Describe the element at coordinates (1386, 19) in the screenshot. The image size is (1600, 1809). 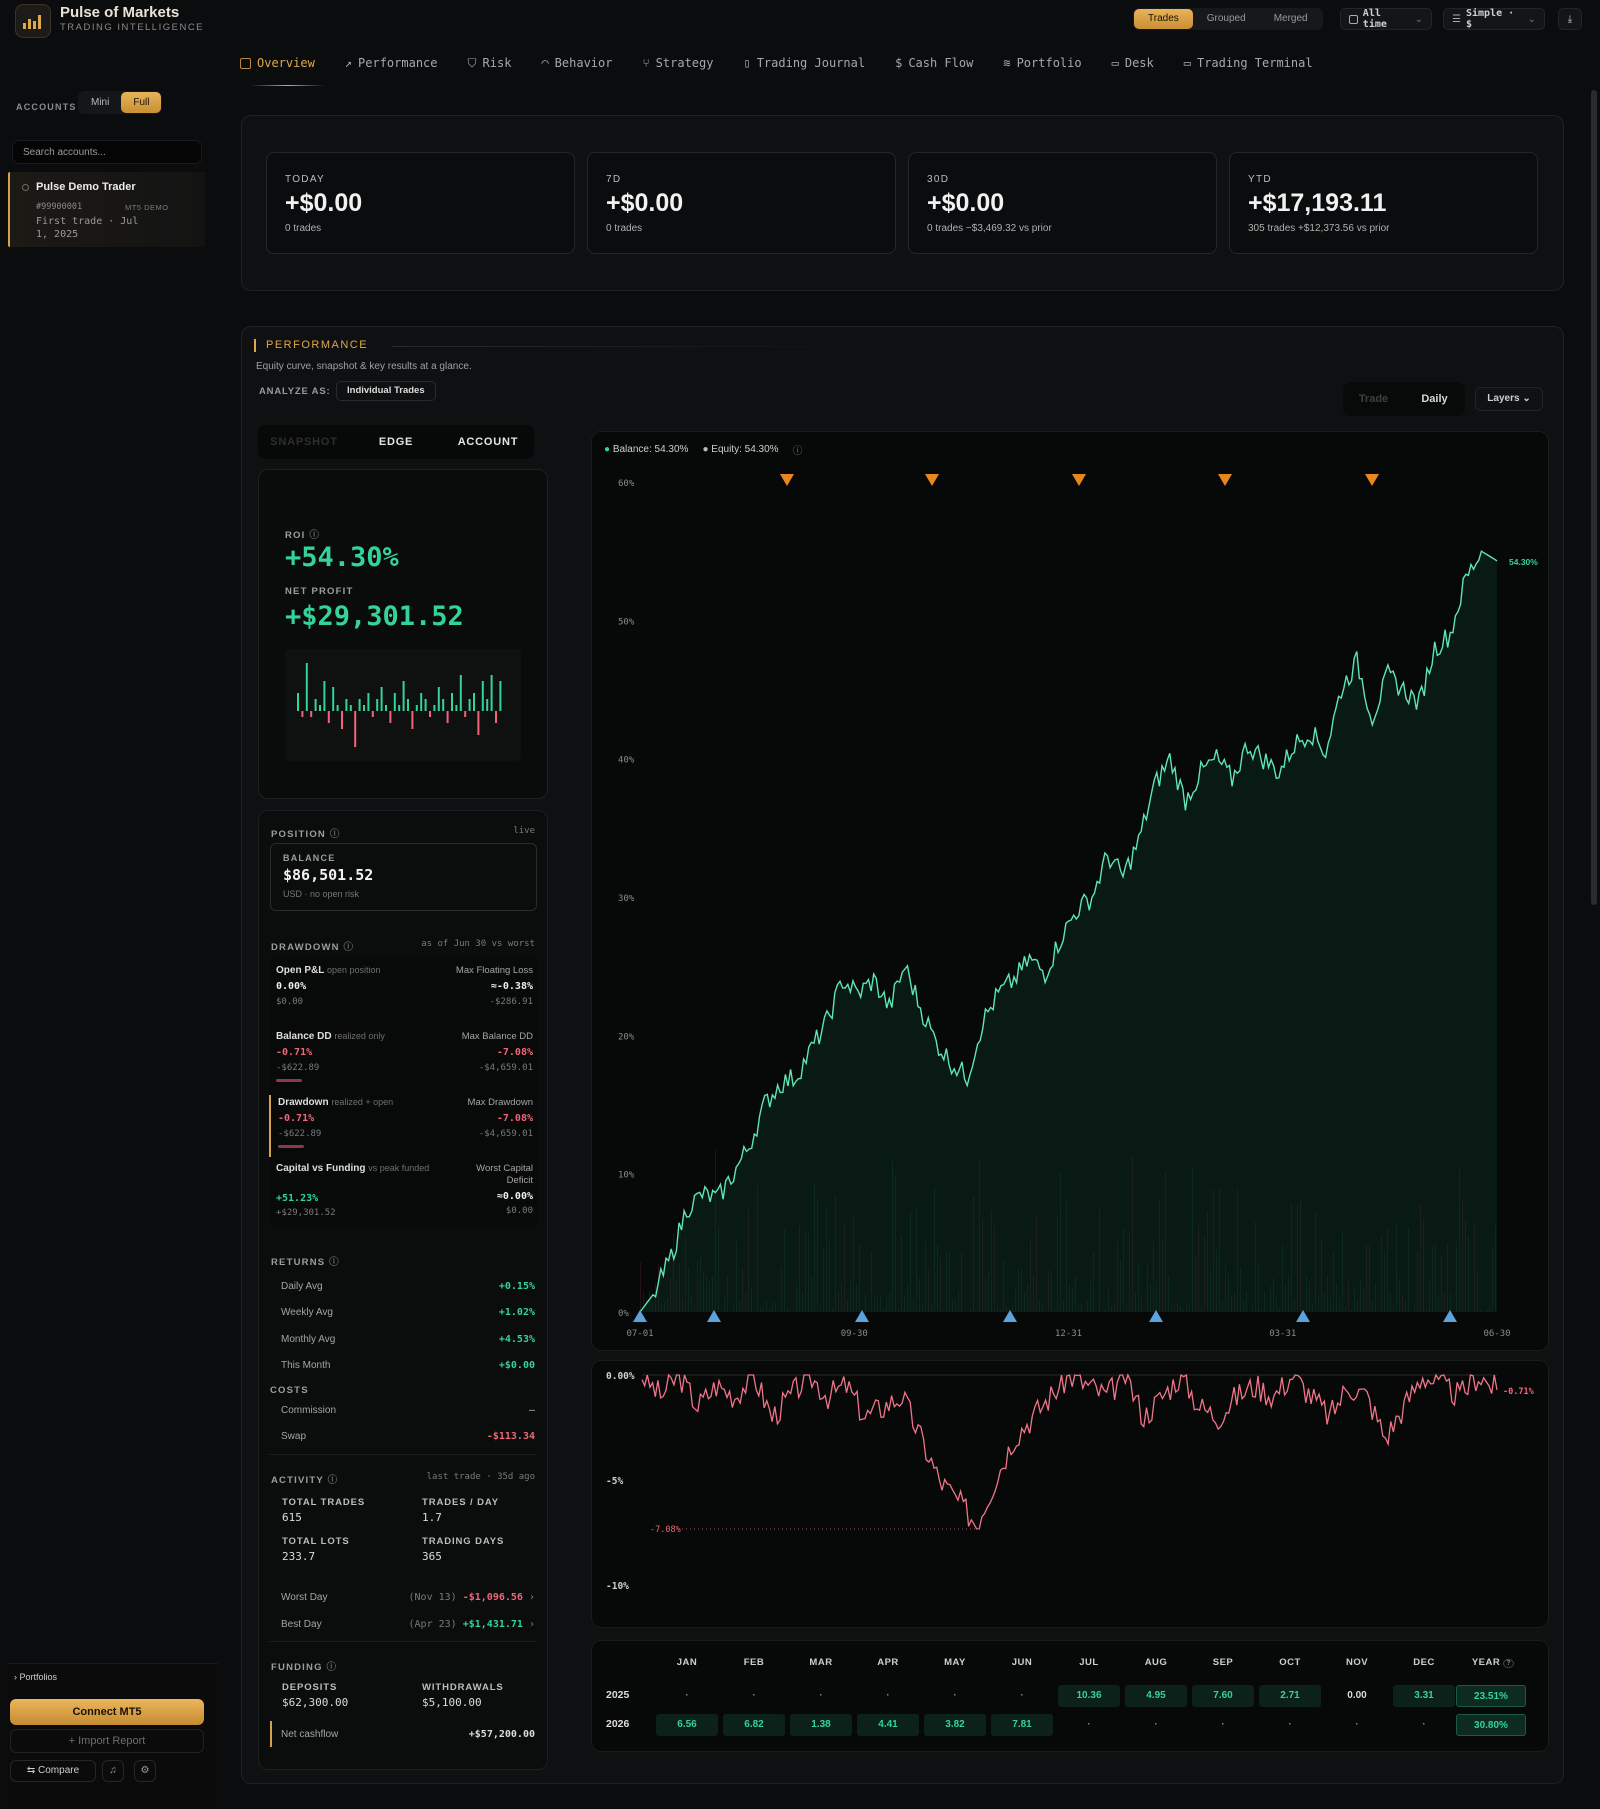
I see `range-select: All time ⌄` at that location.